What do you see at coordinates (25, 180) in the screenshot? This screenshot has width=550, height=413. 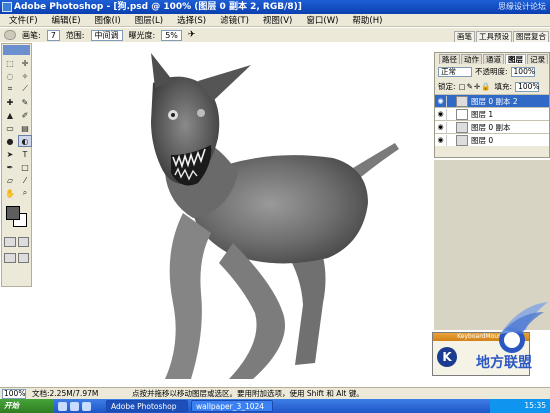 I see `eyedropper-tool-icon: ⁄` at bounding box center [25, 180].